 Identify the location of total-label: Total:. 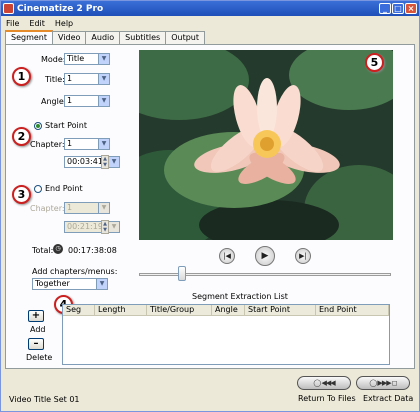
(43, 250).